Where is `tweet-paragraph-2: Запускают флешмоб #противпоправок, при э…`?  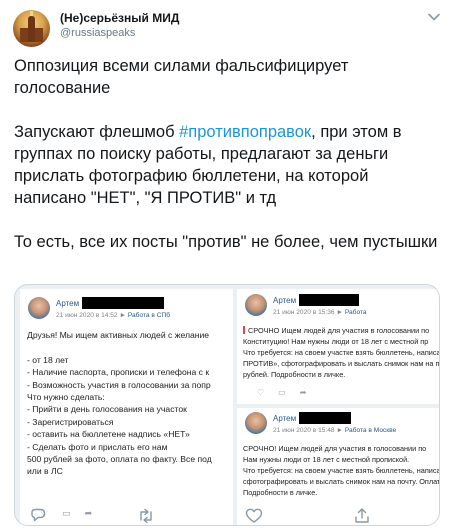
tweet-paragraph-2: Запускают флешмоб #противпоправок, при э… is located at coordinates (208, 165).